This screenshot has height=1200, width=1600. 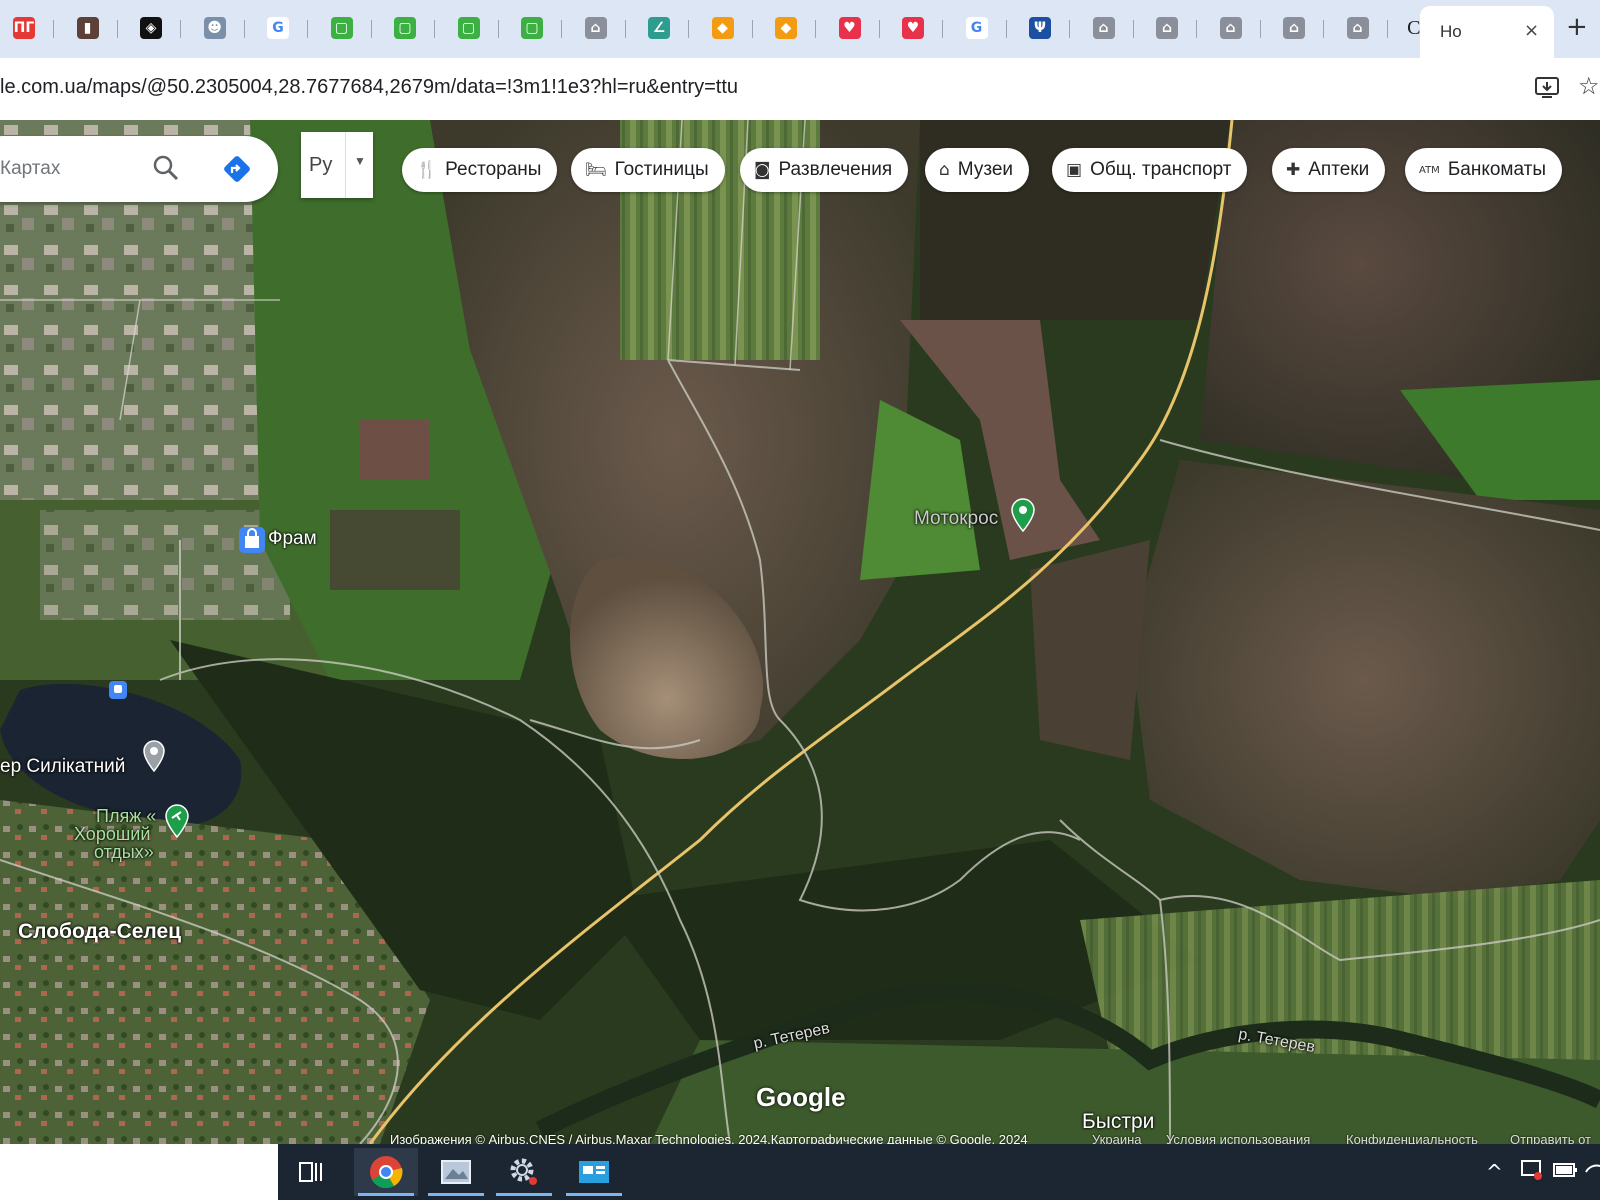 I want to click on place-label-motocross: Мотокрос, so click(x=956, y=519).